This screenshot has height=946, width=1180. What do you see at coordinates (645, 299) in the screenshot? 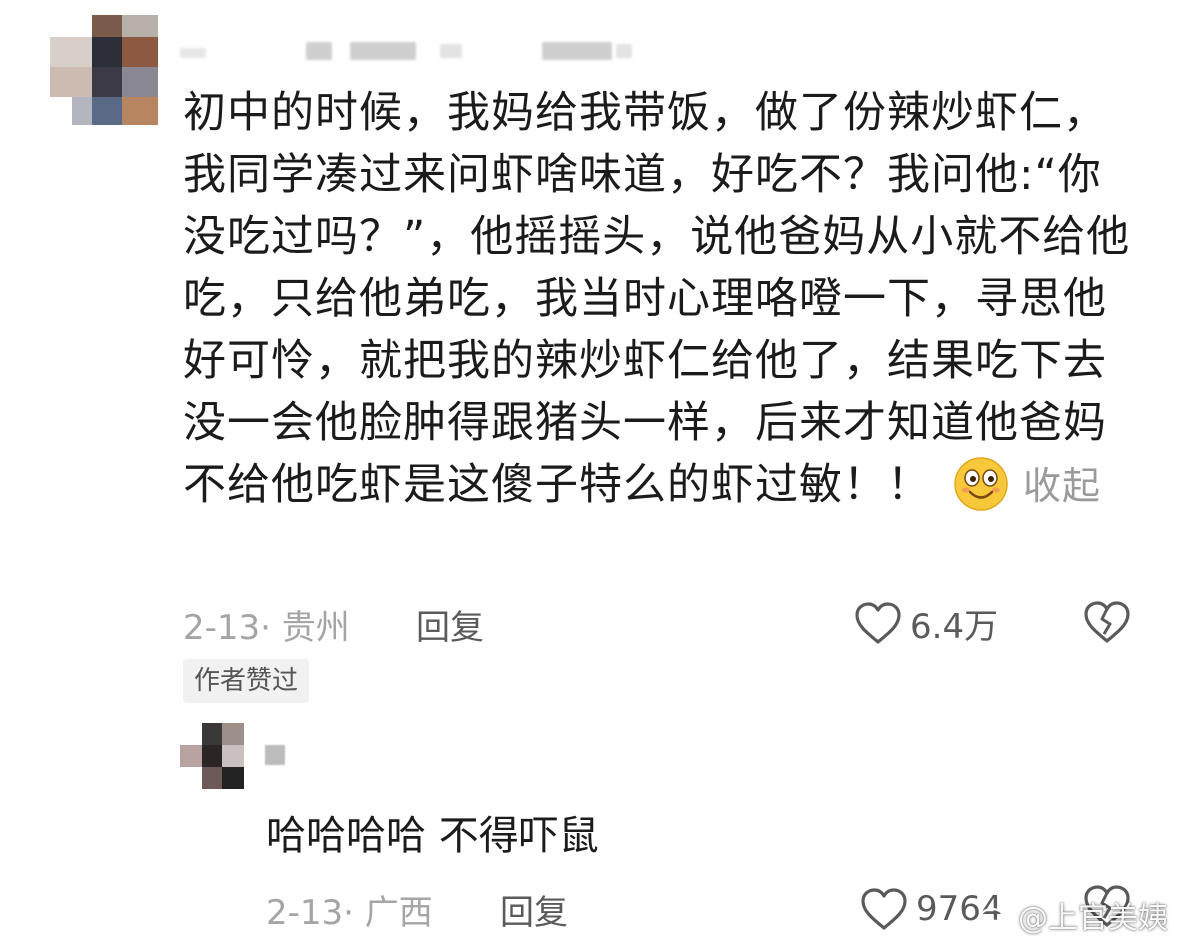
I see `comment-line: 吃，只给他弟吃，我当时心理咯噔一下，寻思他` at bounding box center [645, 299].